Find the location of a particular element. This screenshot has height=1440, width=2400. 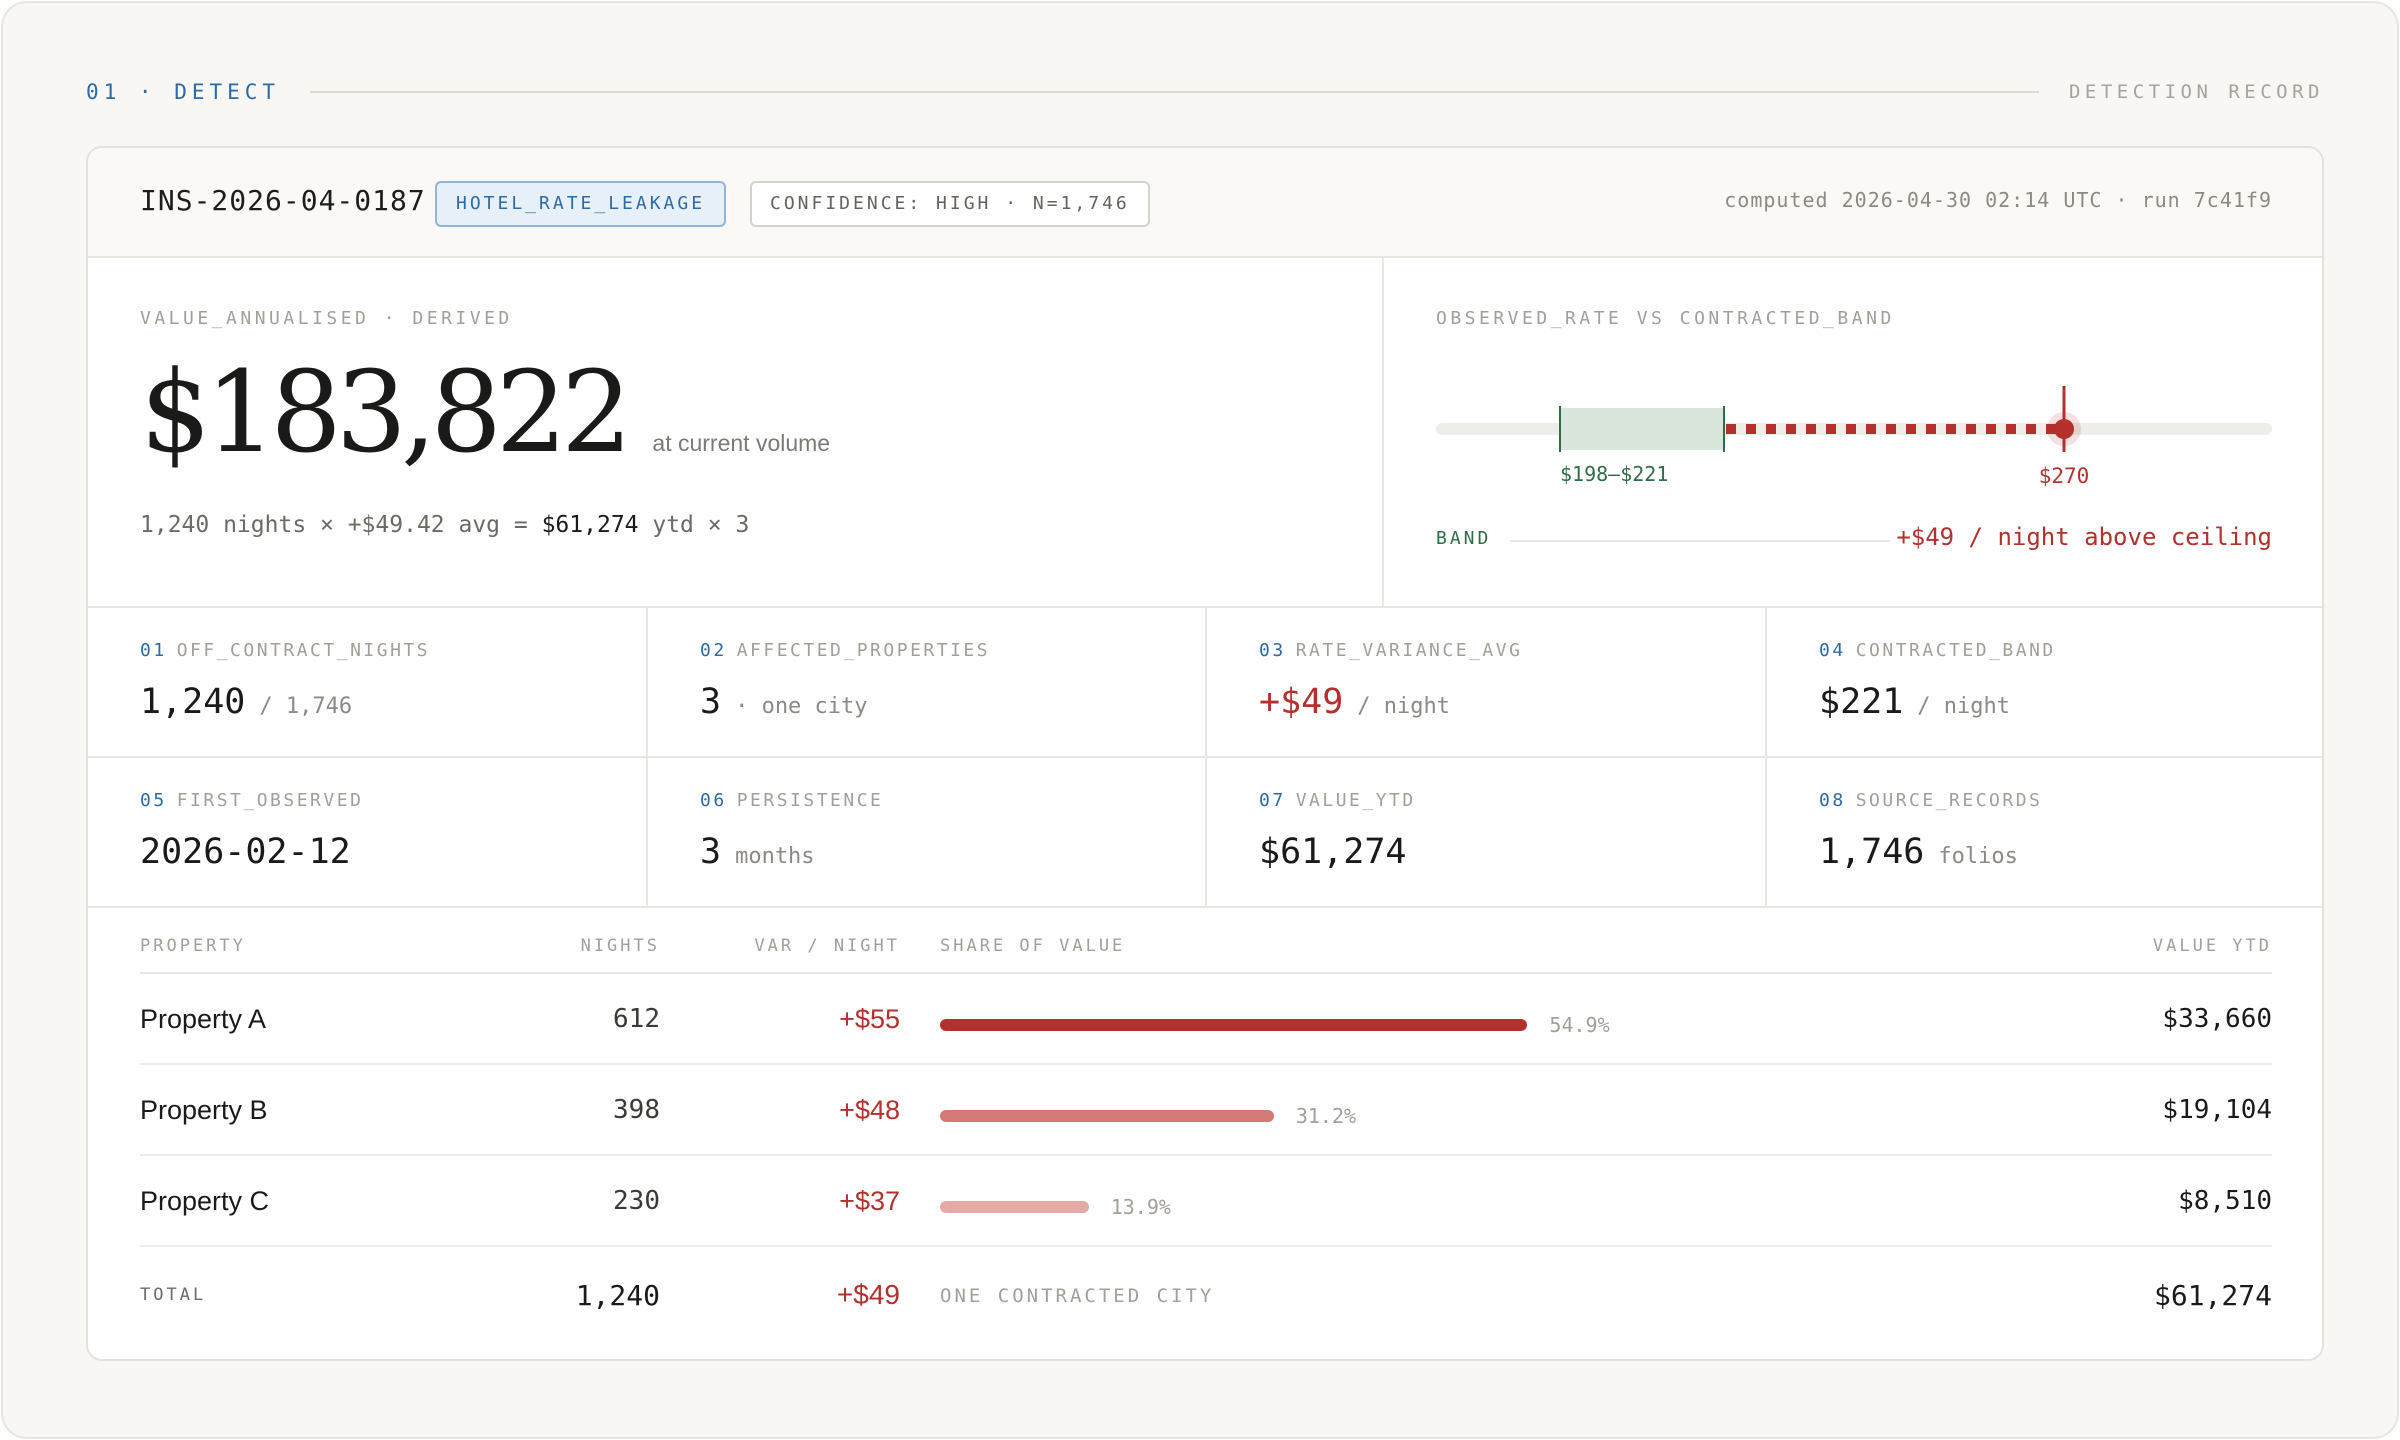

property-value-ytd: $33,660 is located at coordinates (2217, 1019).